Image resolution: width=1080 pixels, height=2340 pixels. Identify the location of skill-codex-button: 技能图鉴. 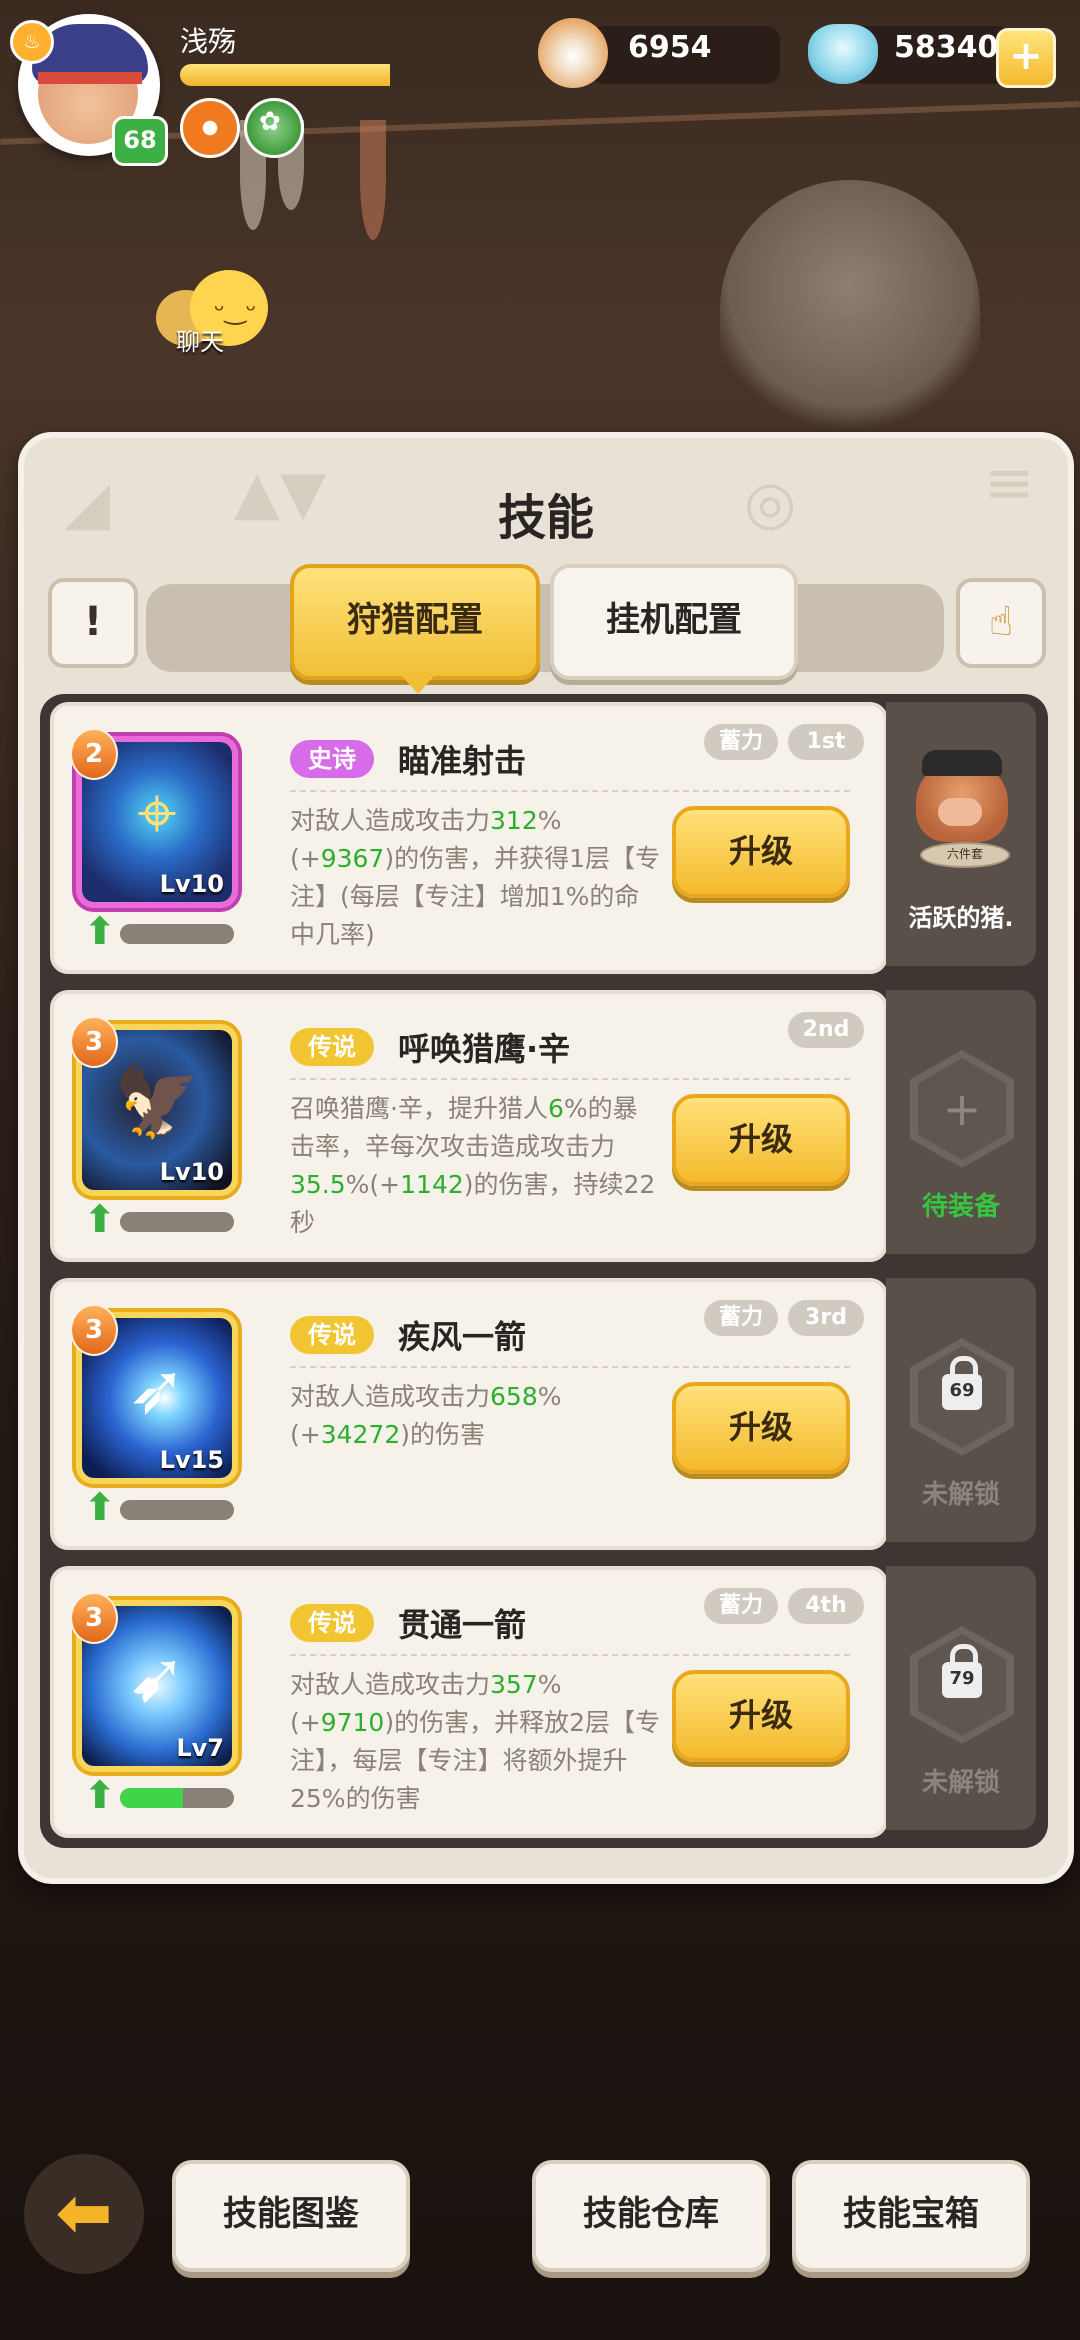
(291, 2216).